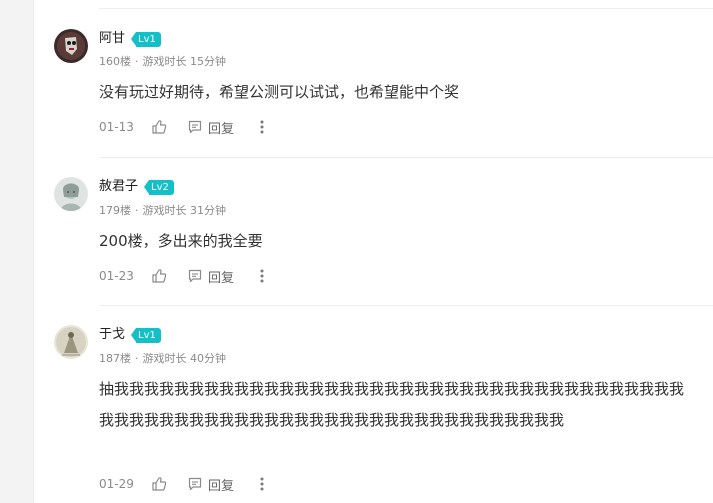 This screenshot has width=713, height=503. What do you see at coordinates (115, 210) in the screenshot?
I see `floor-number: 179楼` at bounding box center [115, 210].